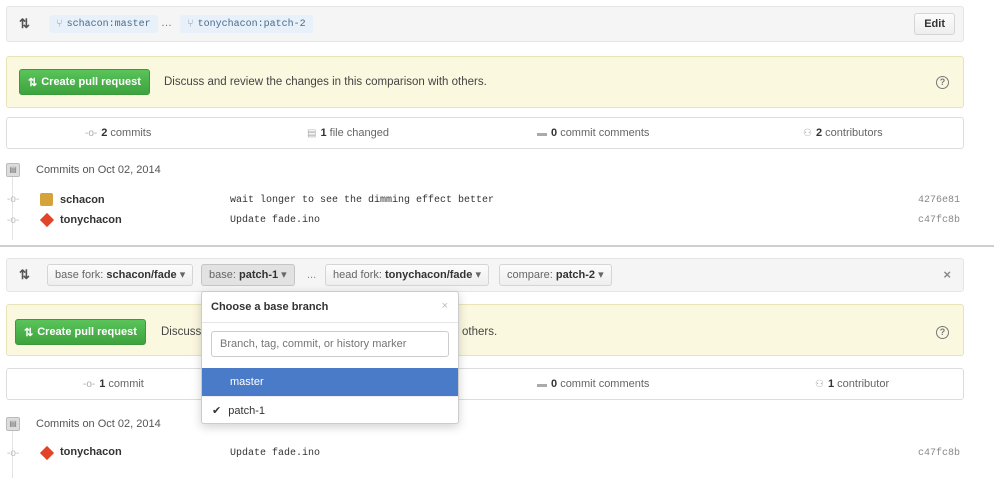  I want to click on banner-text-left: Discuss, so click(181, 332).